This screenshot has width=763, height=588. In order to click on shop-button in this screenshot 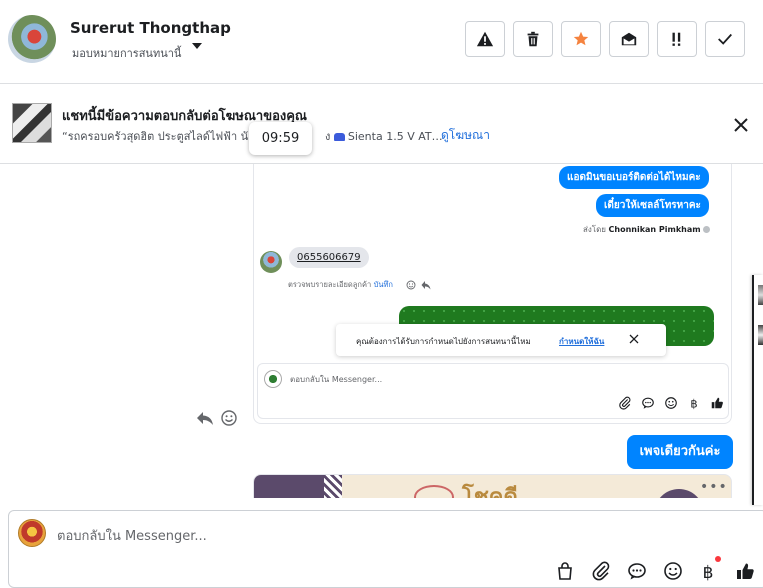, I will do `click(564, 570)`.